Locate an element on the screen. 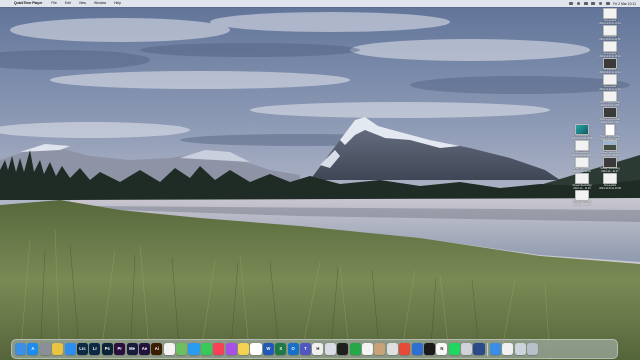 The height and width of the screenshot is (360, 640). dock-contacts-icon is located at coordinates (380, 349).